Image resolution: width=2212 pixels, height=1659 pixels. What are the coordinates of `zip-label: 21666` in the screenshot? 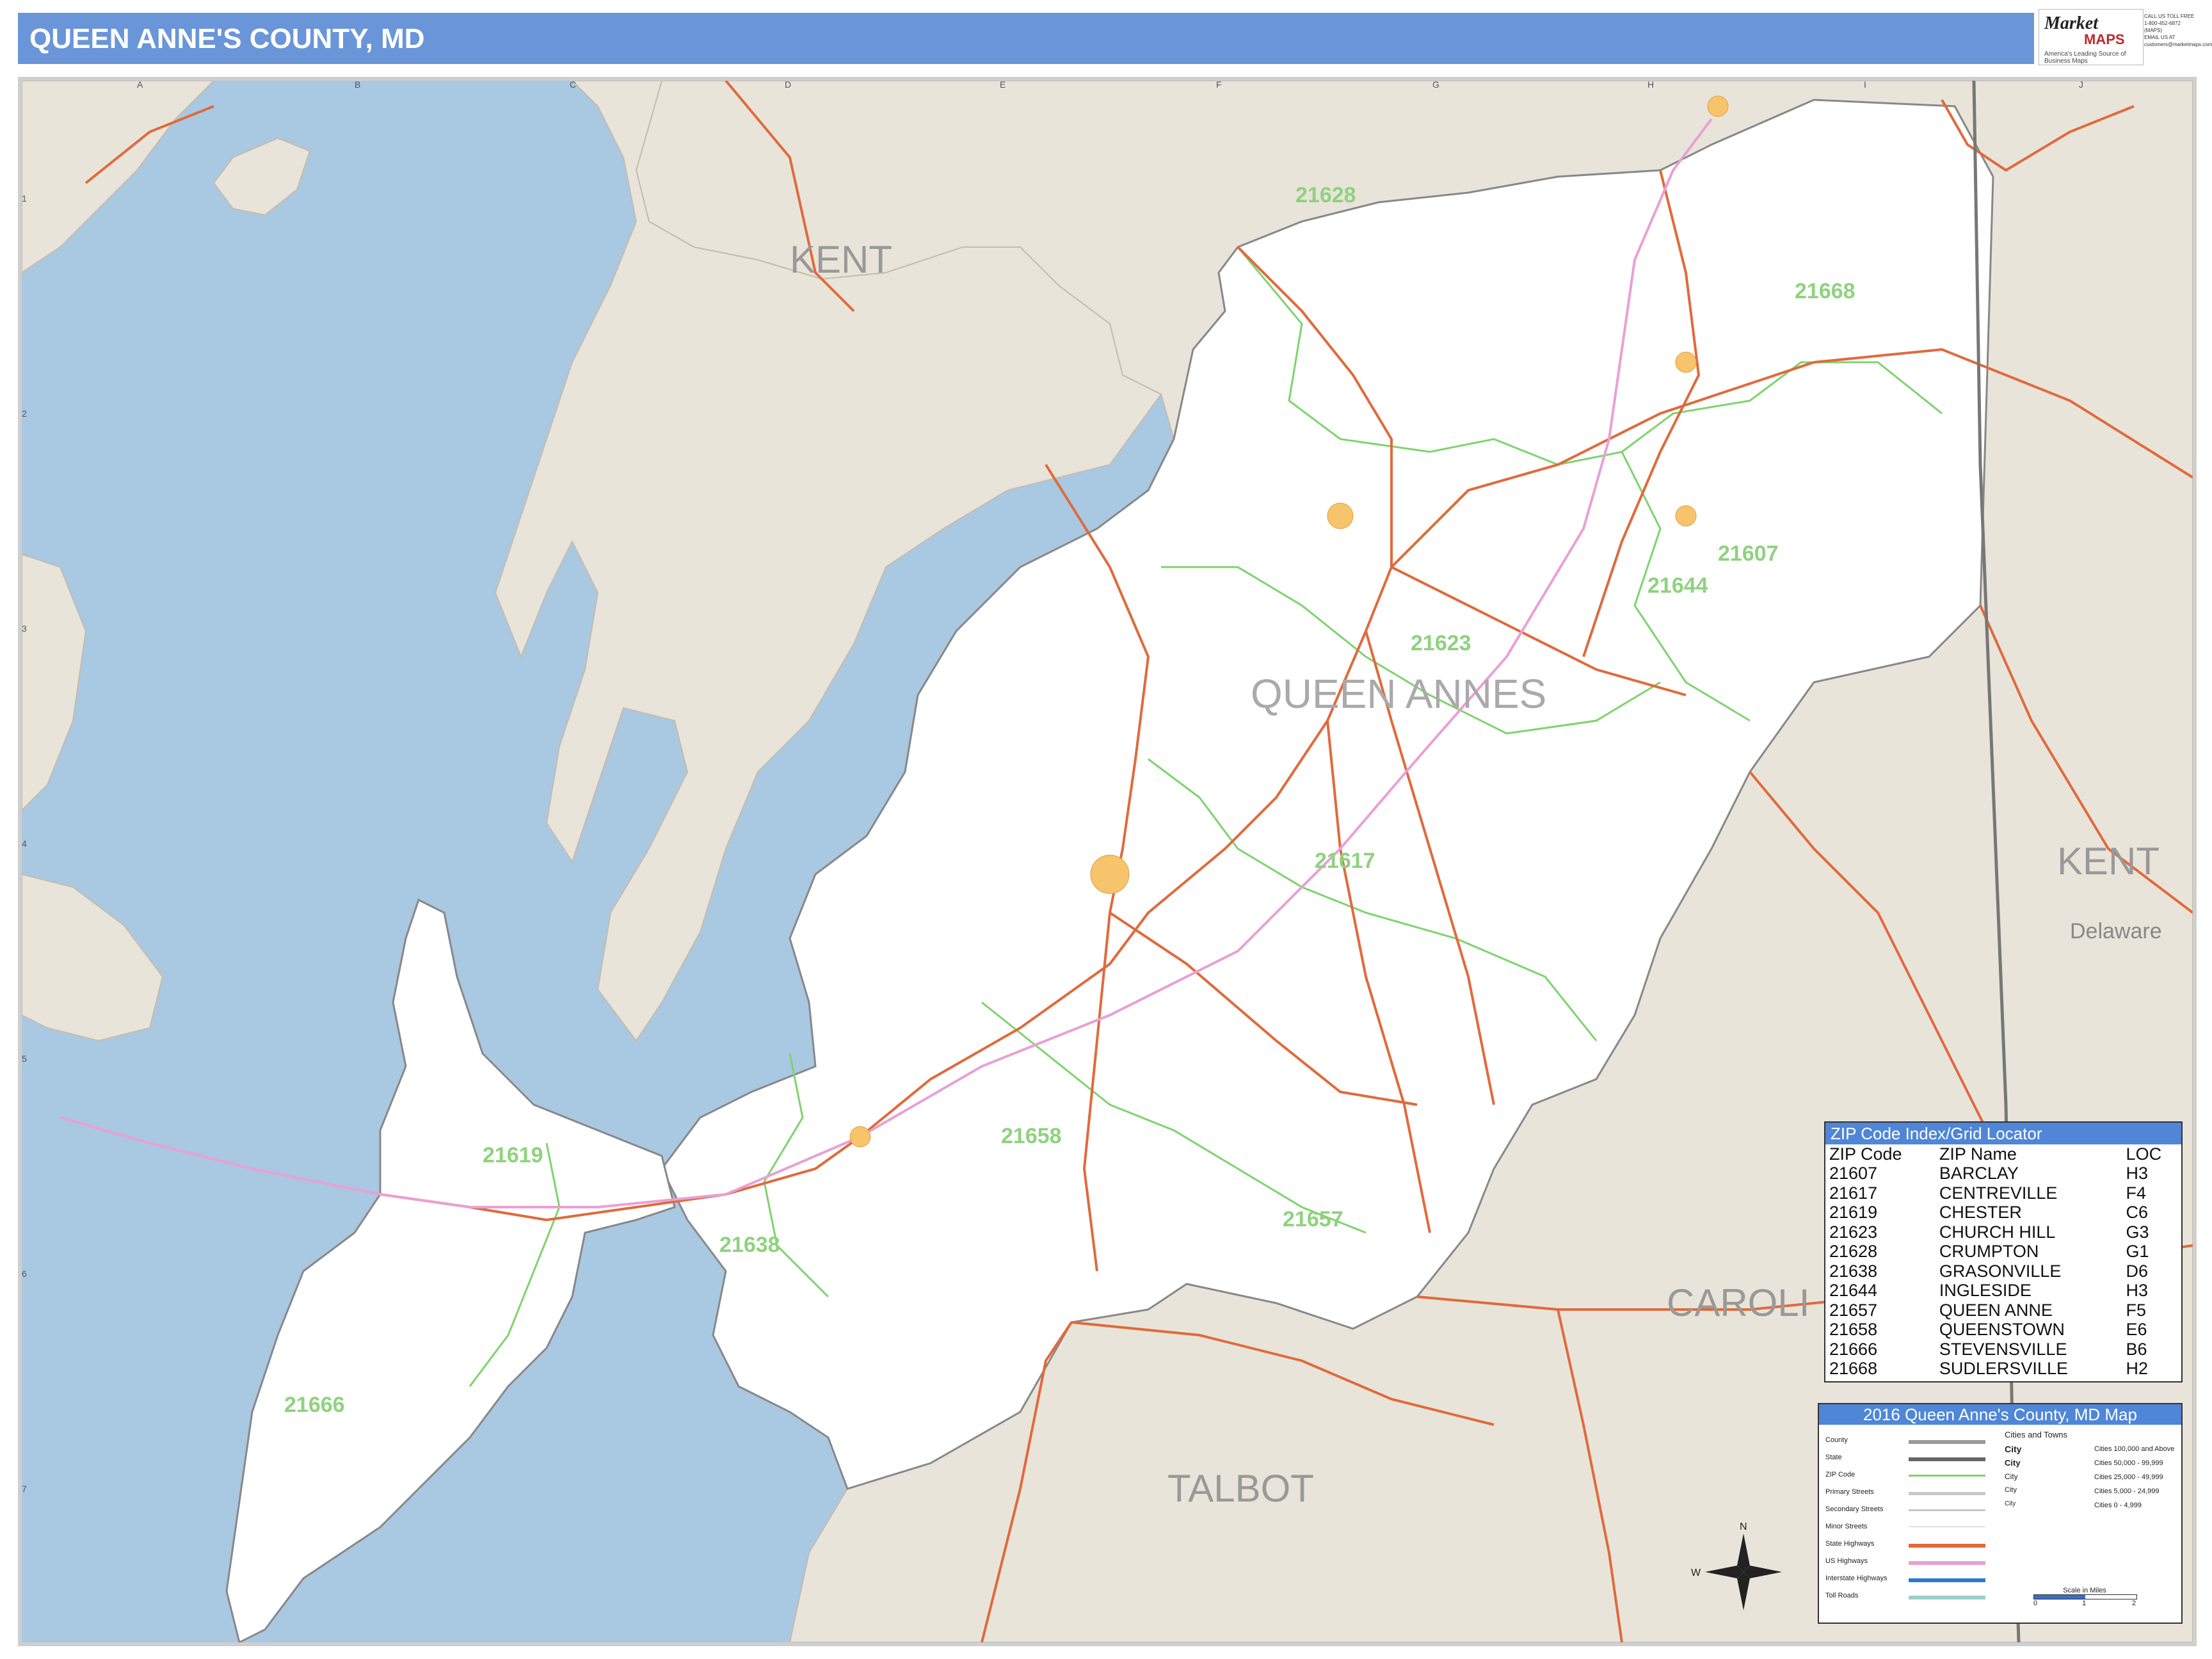 It's located at (314, 1405).